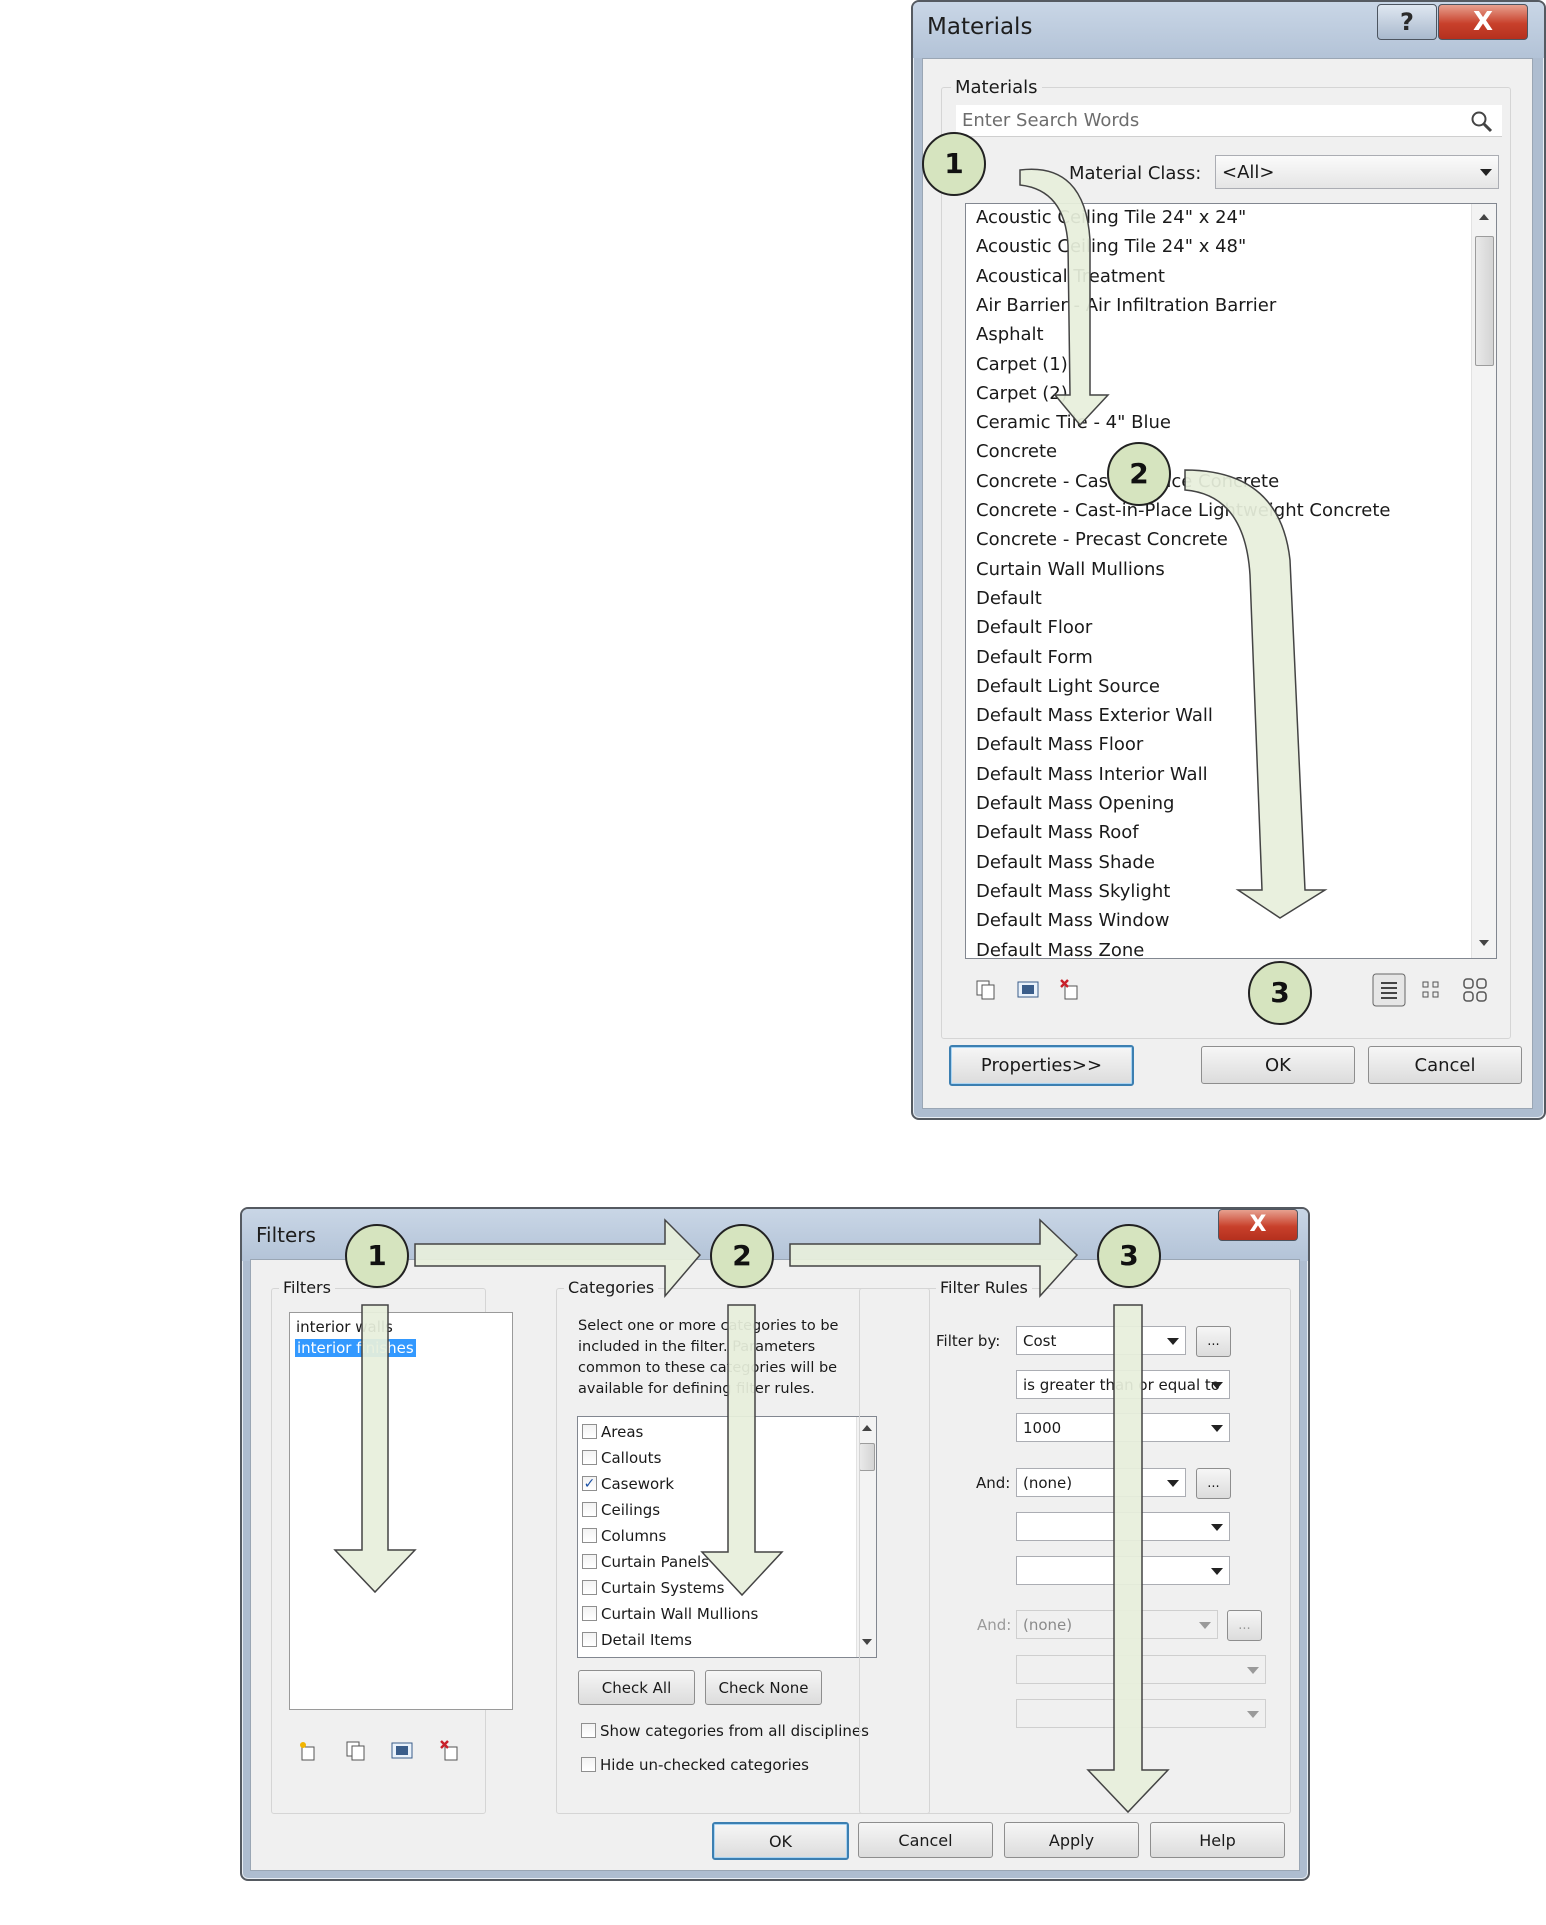 Image resolution: width=1546 pixels, height=1925 pixels. I want to click on down-arrow-rules, so click(1128, 1559).